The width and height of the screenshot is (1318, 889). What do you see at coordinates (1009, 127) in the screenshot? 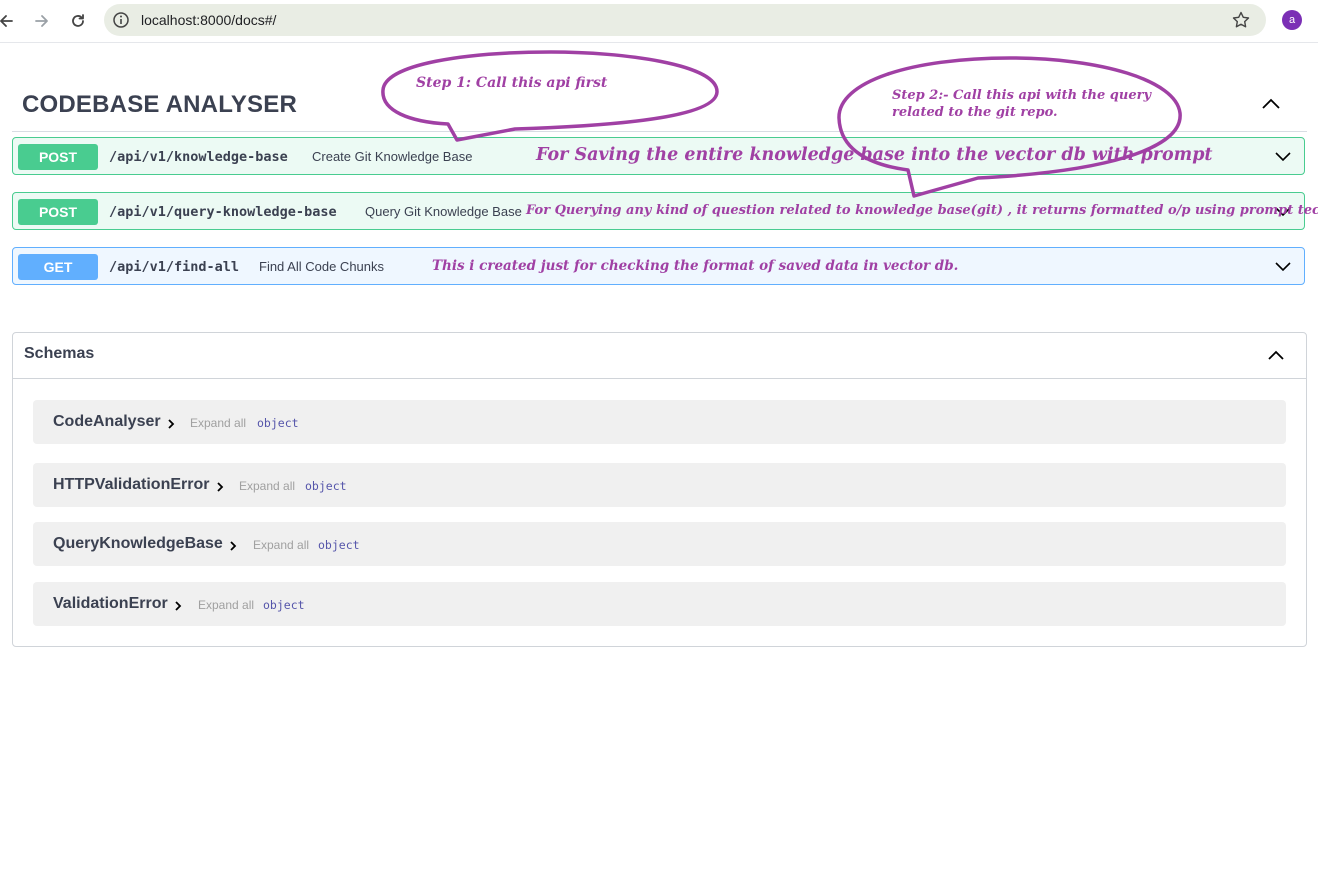
I see `speech-bubble-step2` at bounding box center [1009, 127].